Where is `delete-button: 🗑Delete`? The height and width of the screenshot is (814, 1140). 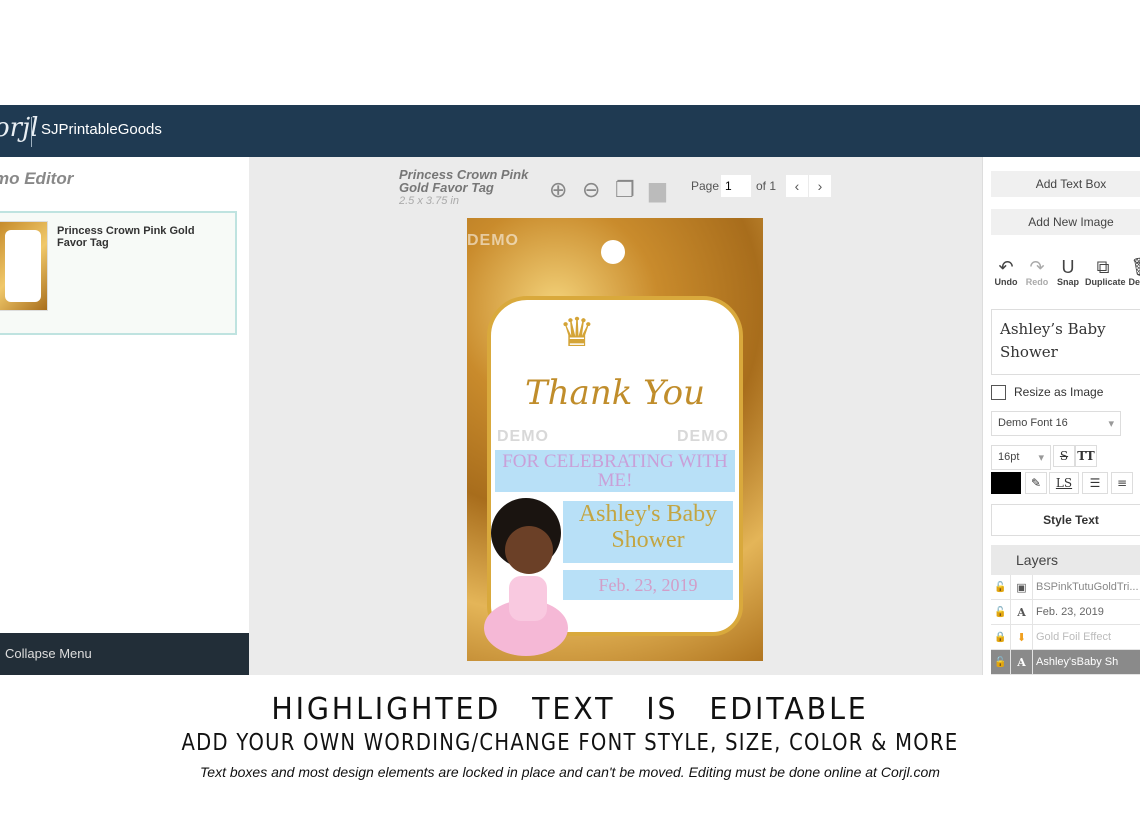 delete-button: 🗑Delete is located at coordinates (1132, 272).